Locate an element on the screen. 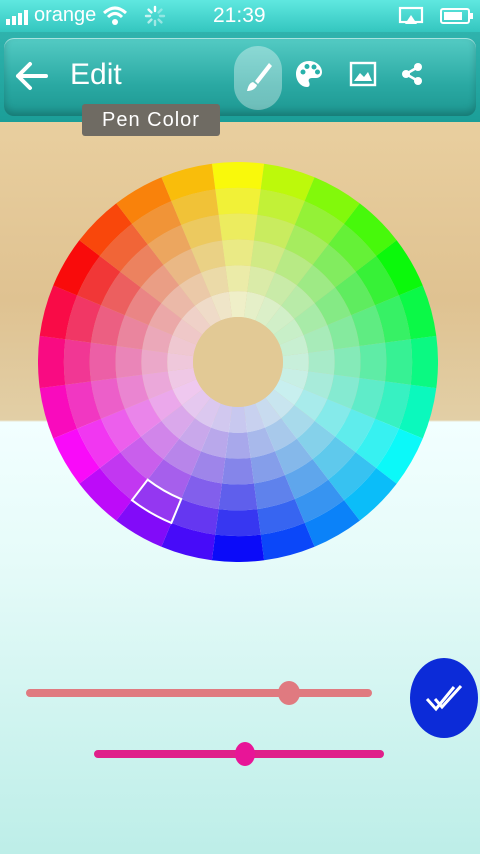  status-bar: orange 21:39 is located at coordinates (240, 16).